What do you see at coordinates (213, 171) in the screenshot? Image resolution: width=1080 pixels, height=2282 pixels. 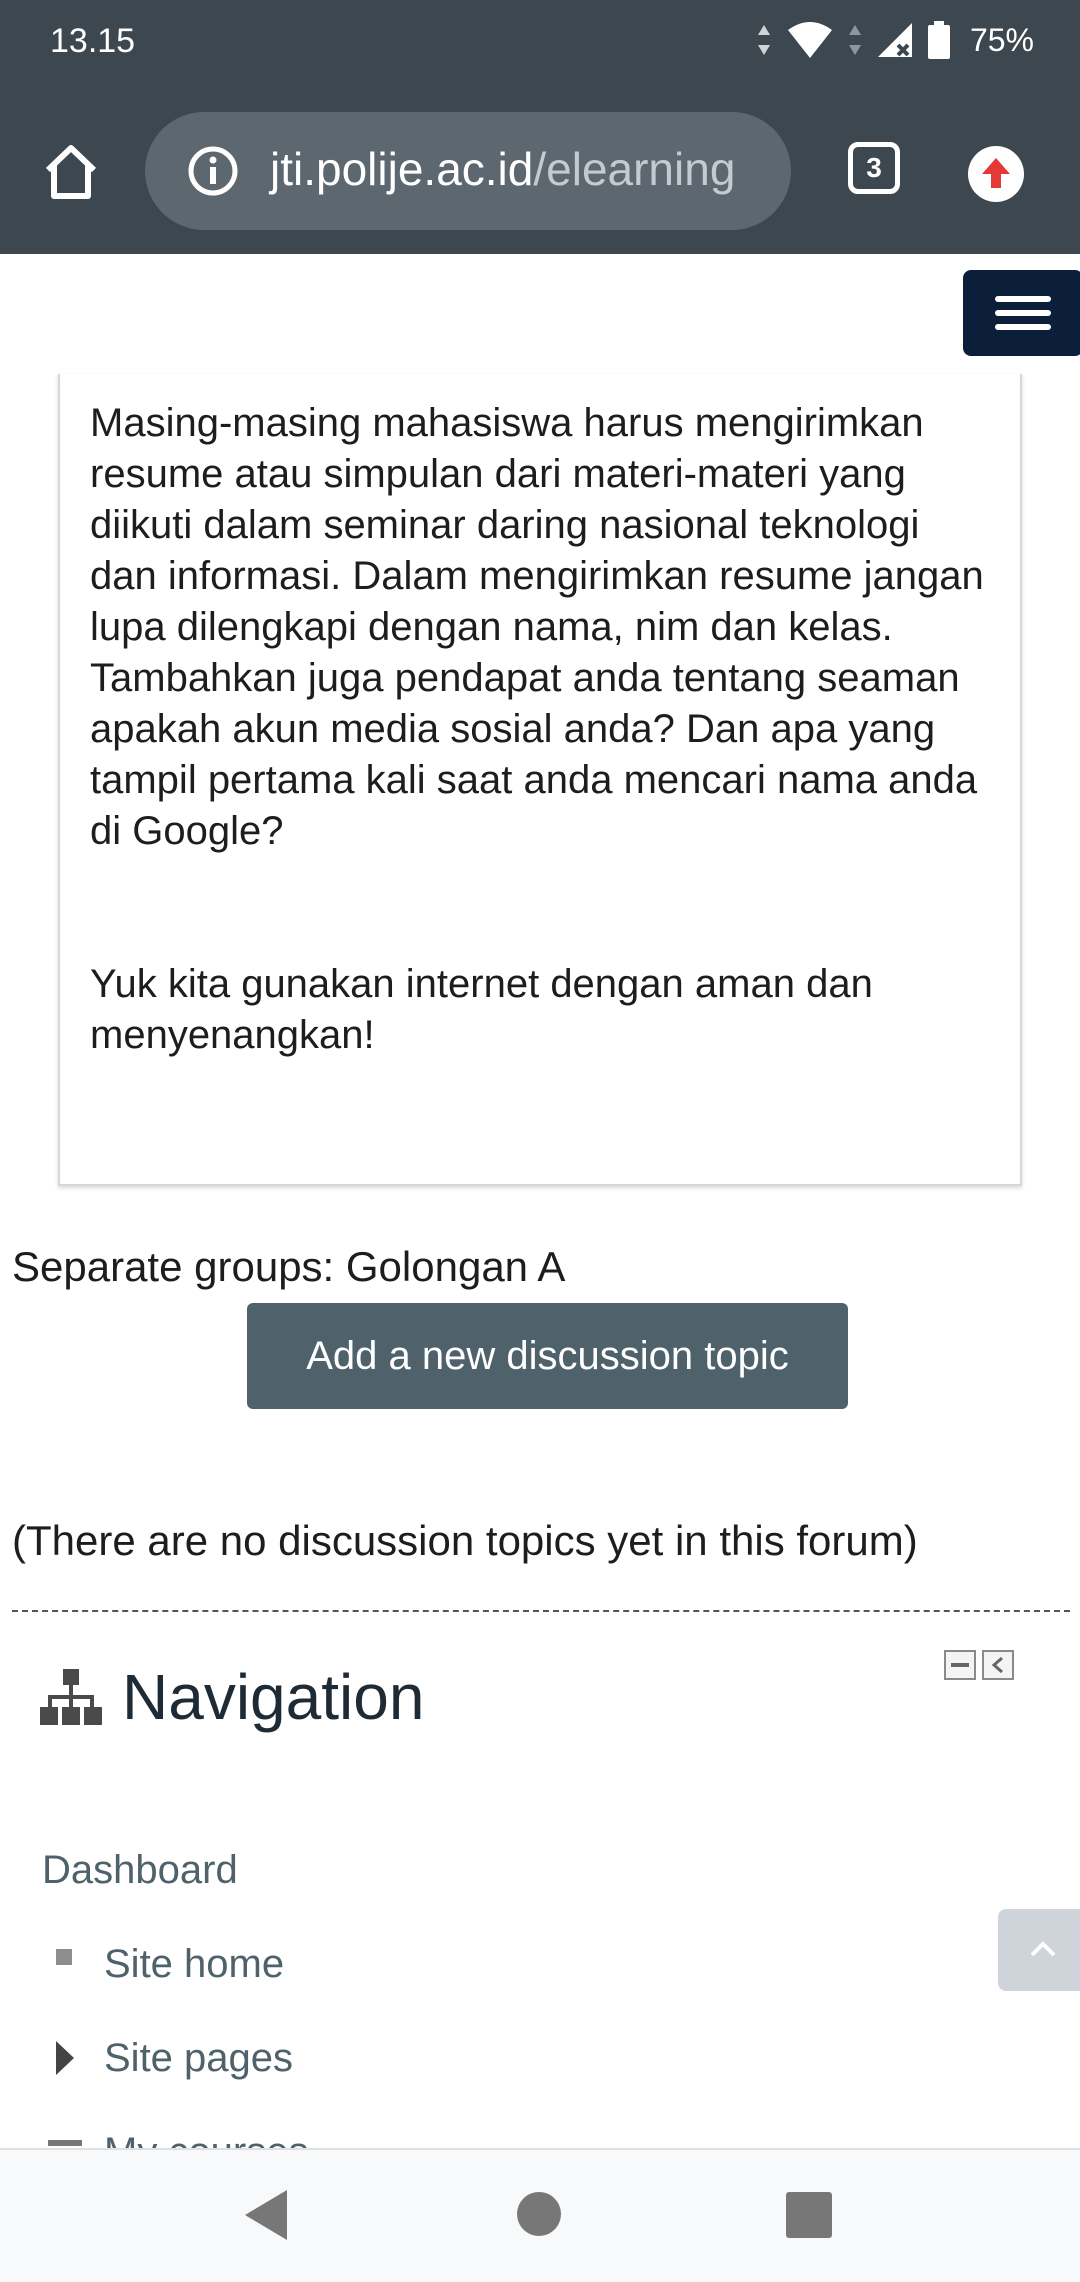 I see `info-icon` at bounding box center [213, 171].